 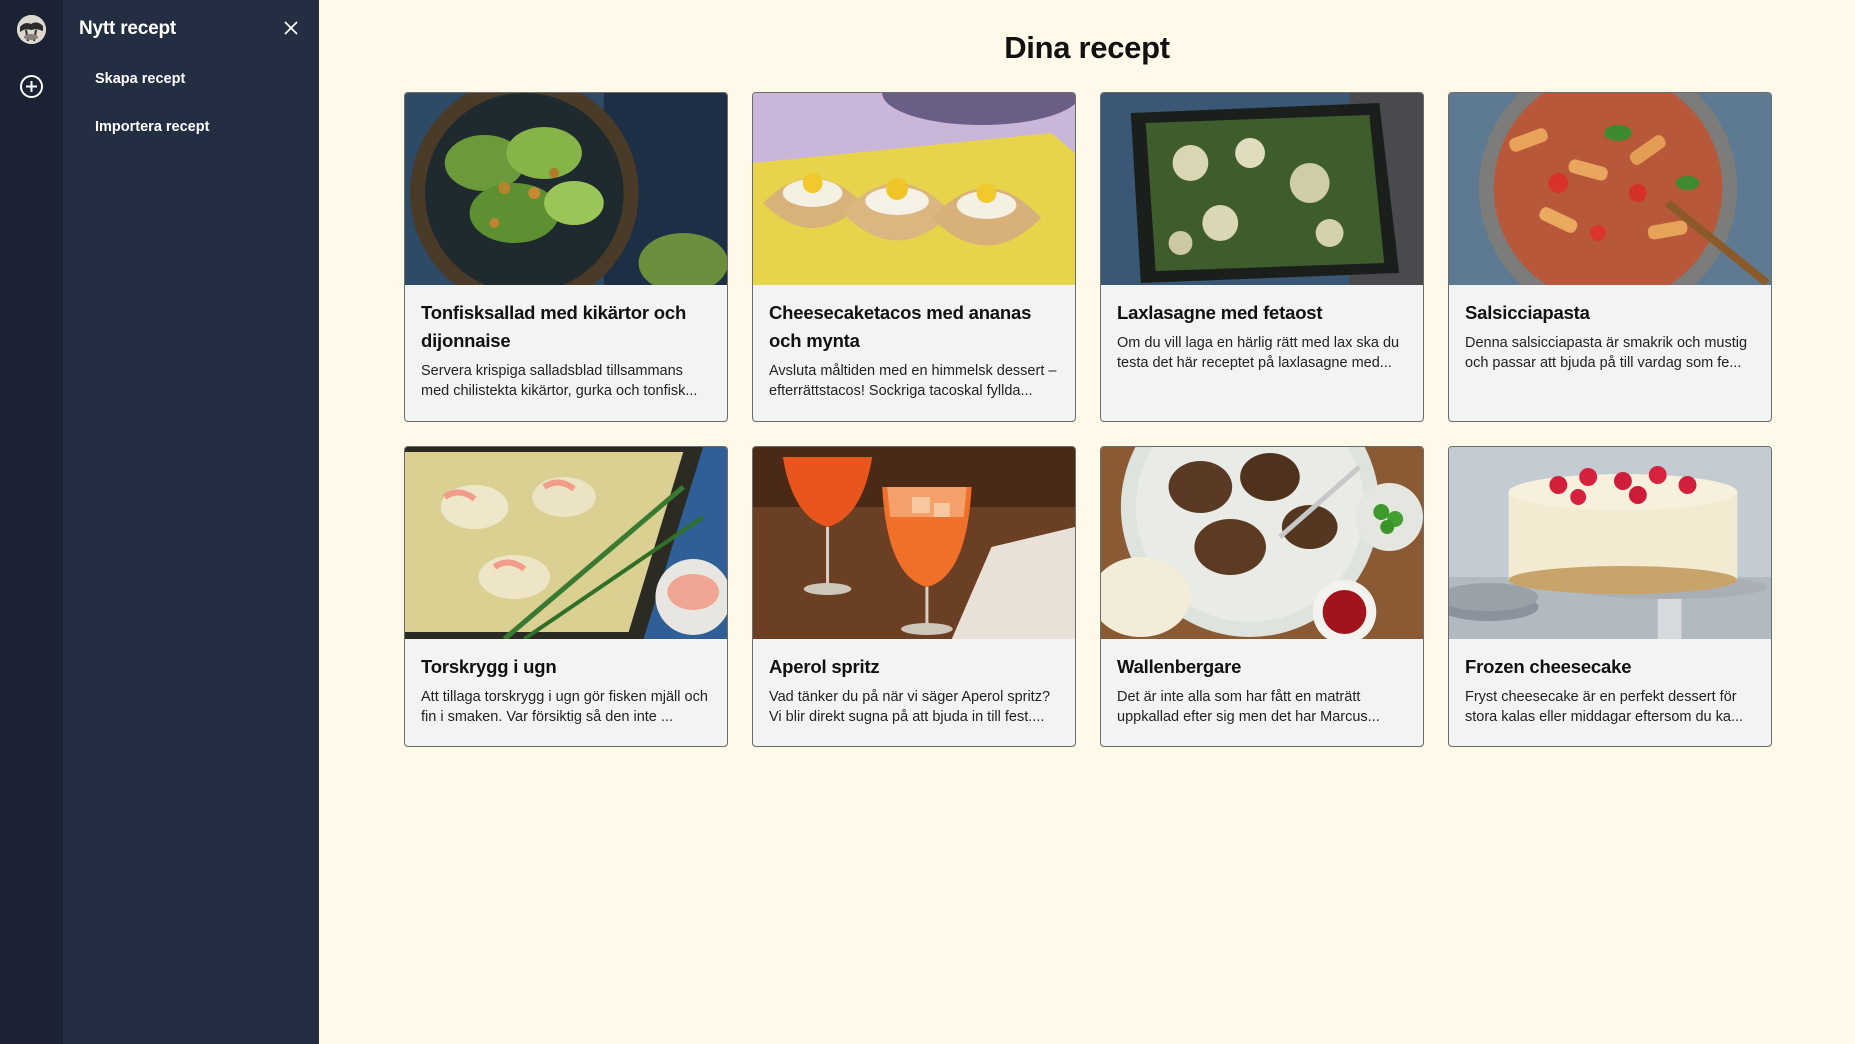 I want to click on aperol-spritz-photo, so click(x=914, y=543).